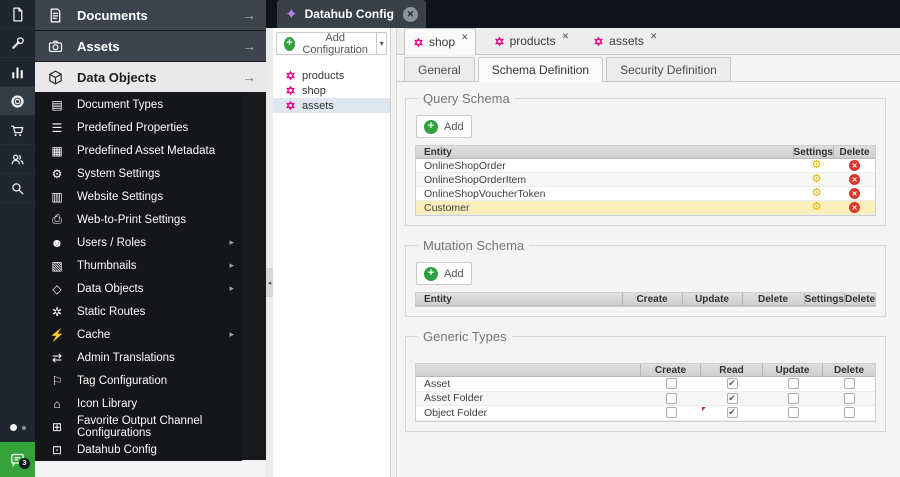 The width and height of the screenshot is (900, 477). I want to click on table-row: Object Folder, so click(645, 413).